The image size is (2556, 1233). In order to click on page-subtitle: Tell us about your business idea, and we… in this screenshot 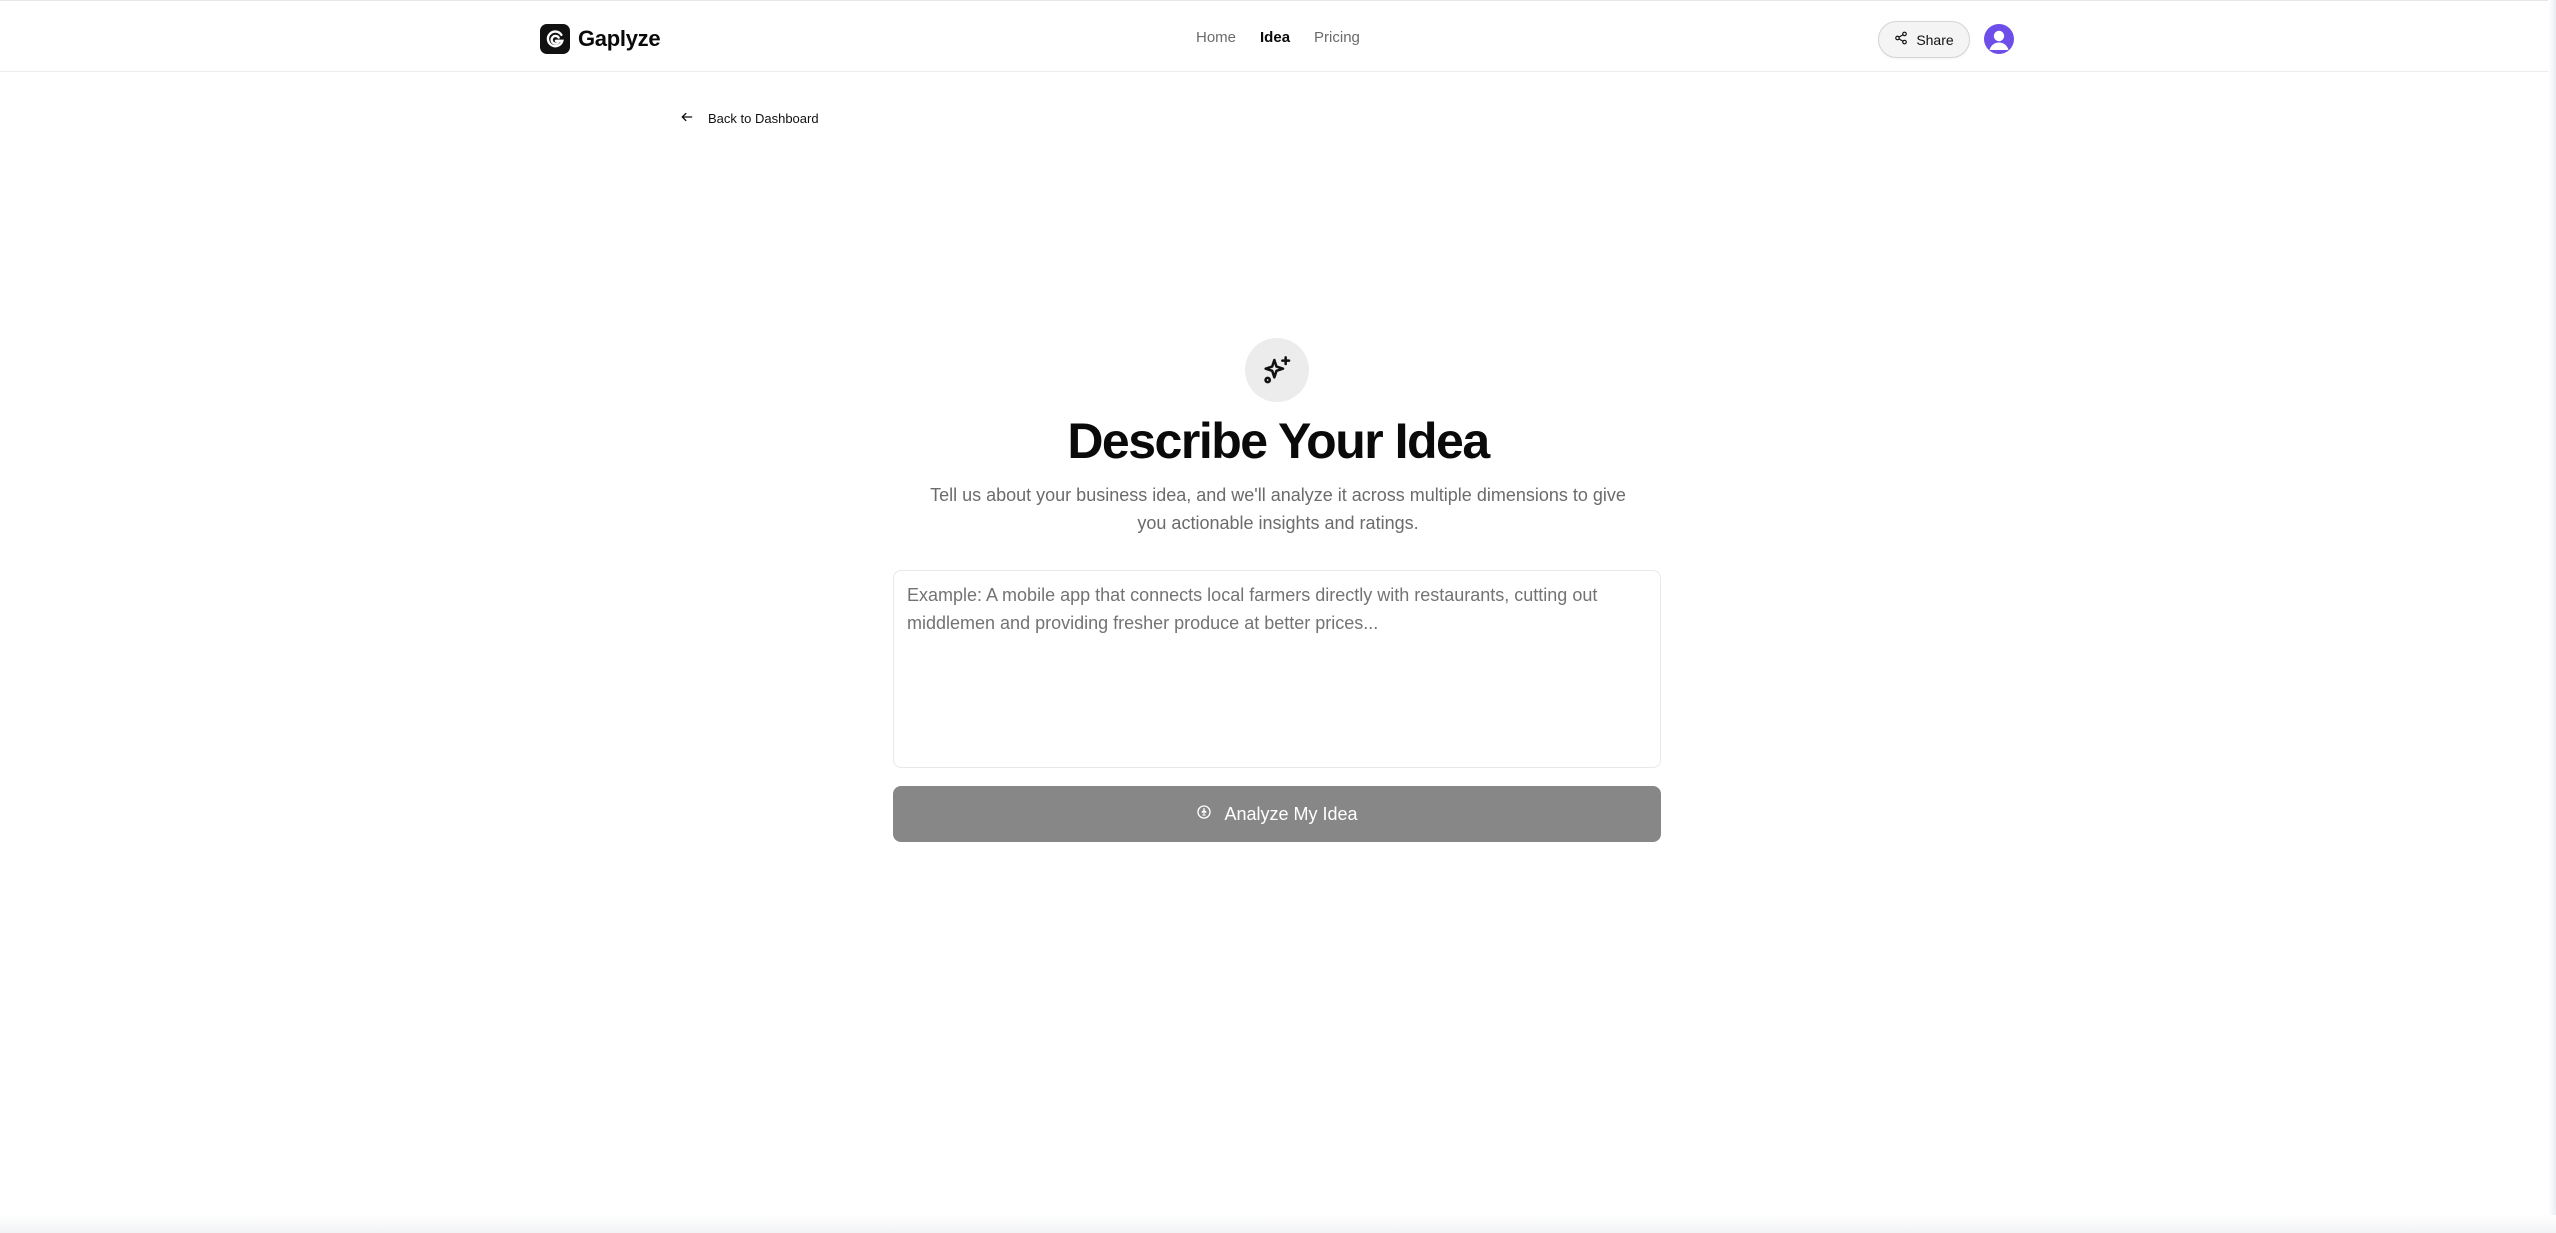, I will do `click(1278, 509)`.